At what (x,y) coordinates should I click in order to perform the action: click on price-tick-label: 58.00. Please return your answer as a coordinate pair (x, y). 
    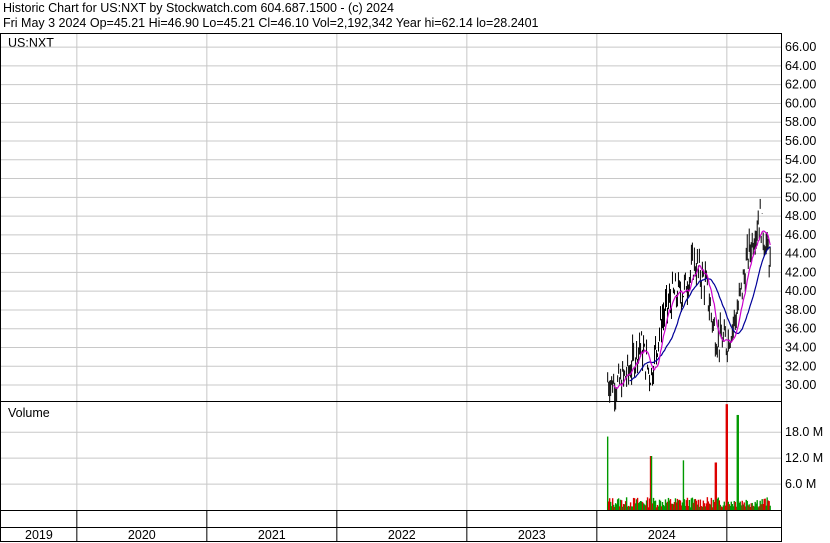
    Looking at the image, I should click on (800, 122).